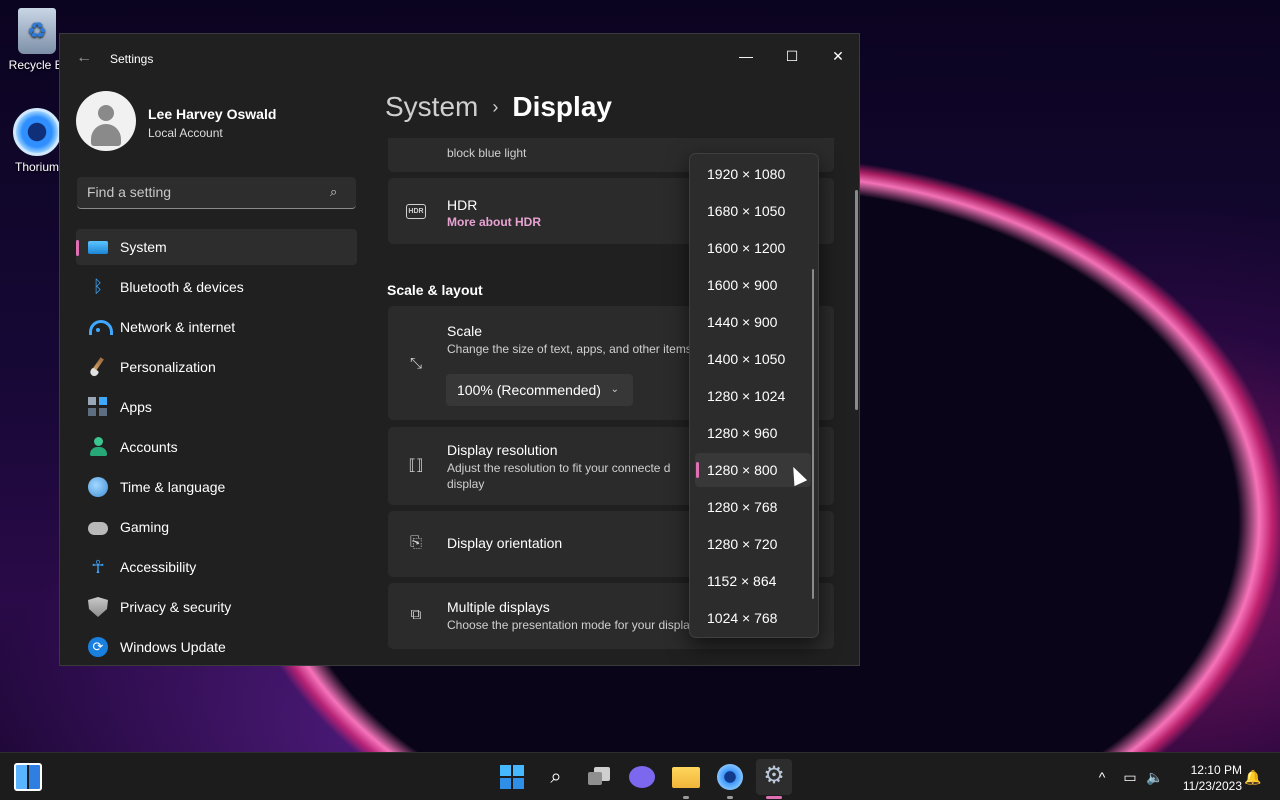 The width and height of the screenshot is (1280, 800). Describe the element at coordinates (197, 192) in the screenshot. I see `search-input` at that location.